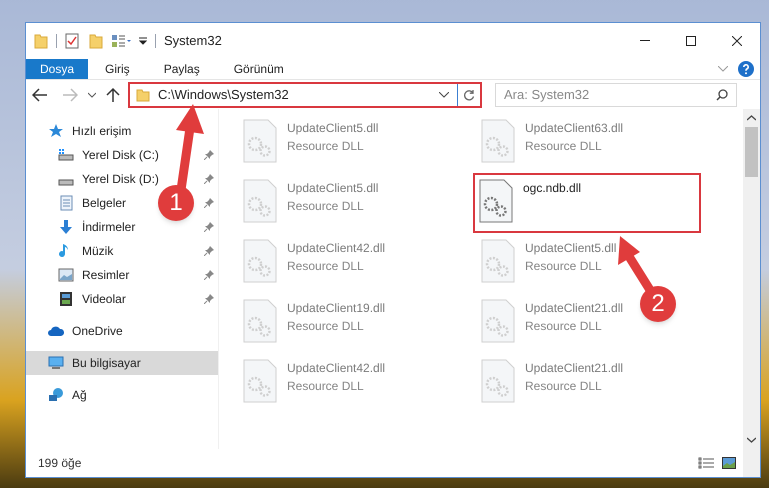  Describe the element at coordinates (60, 463) in the screenshot. I see `status-item-count: 199 öğe` at that location.